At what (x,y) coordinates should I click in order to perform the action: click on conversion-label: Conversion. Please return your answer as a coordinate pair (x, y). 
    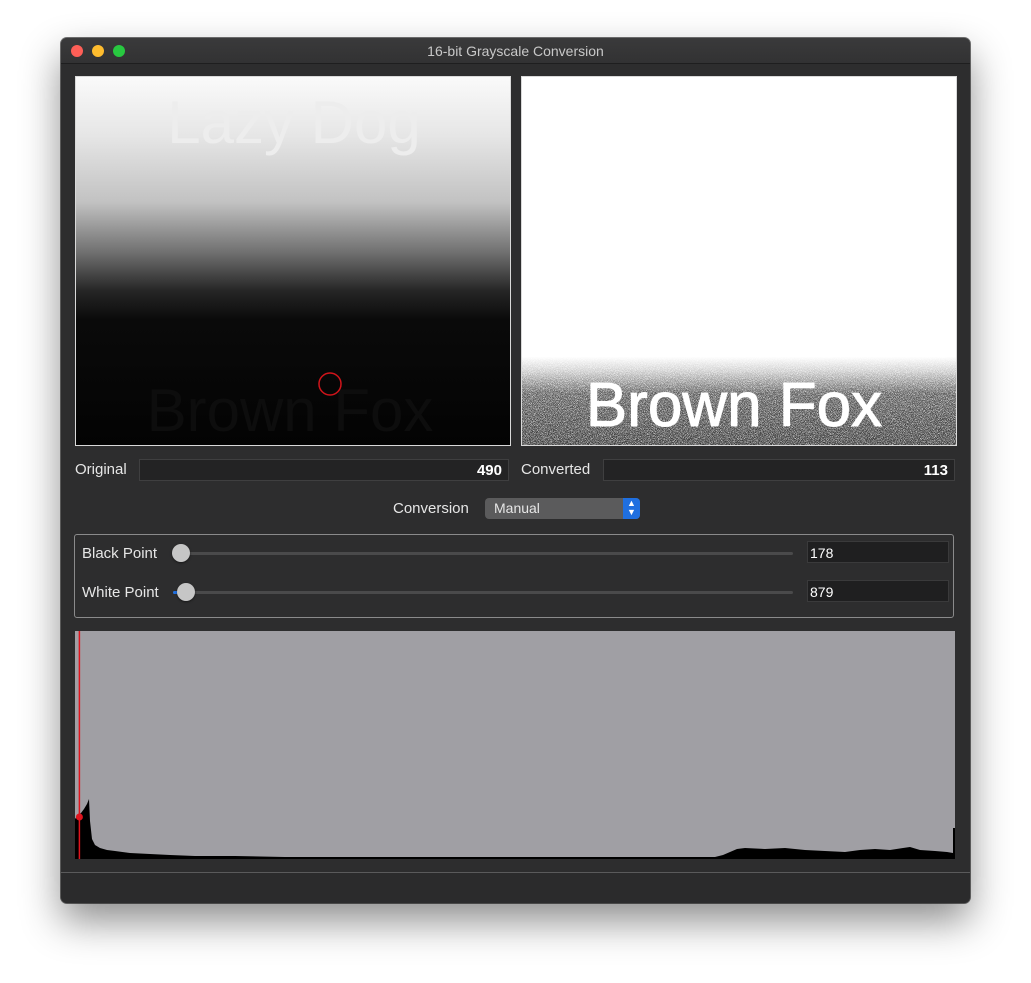
    Looking at the image, I should click on (431, 508).